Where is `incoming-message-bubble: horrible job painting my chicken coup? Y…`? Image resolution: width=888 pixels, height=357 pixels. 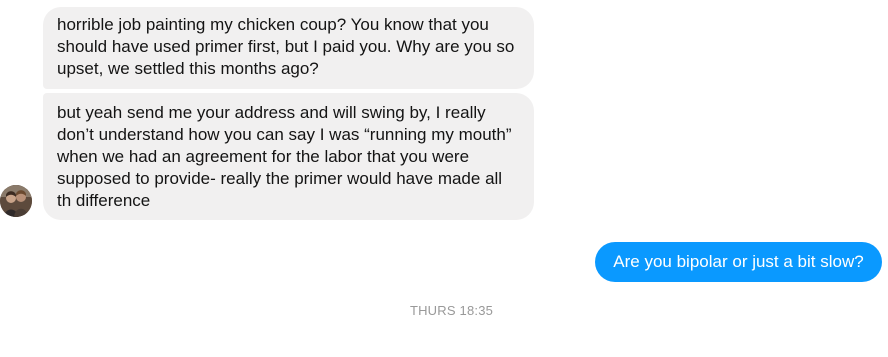
incoming-message-bubble: horrible job painting my chicken coup? Y… is located at coordinates (288, 48).